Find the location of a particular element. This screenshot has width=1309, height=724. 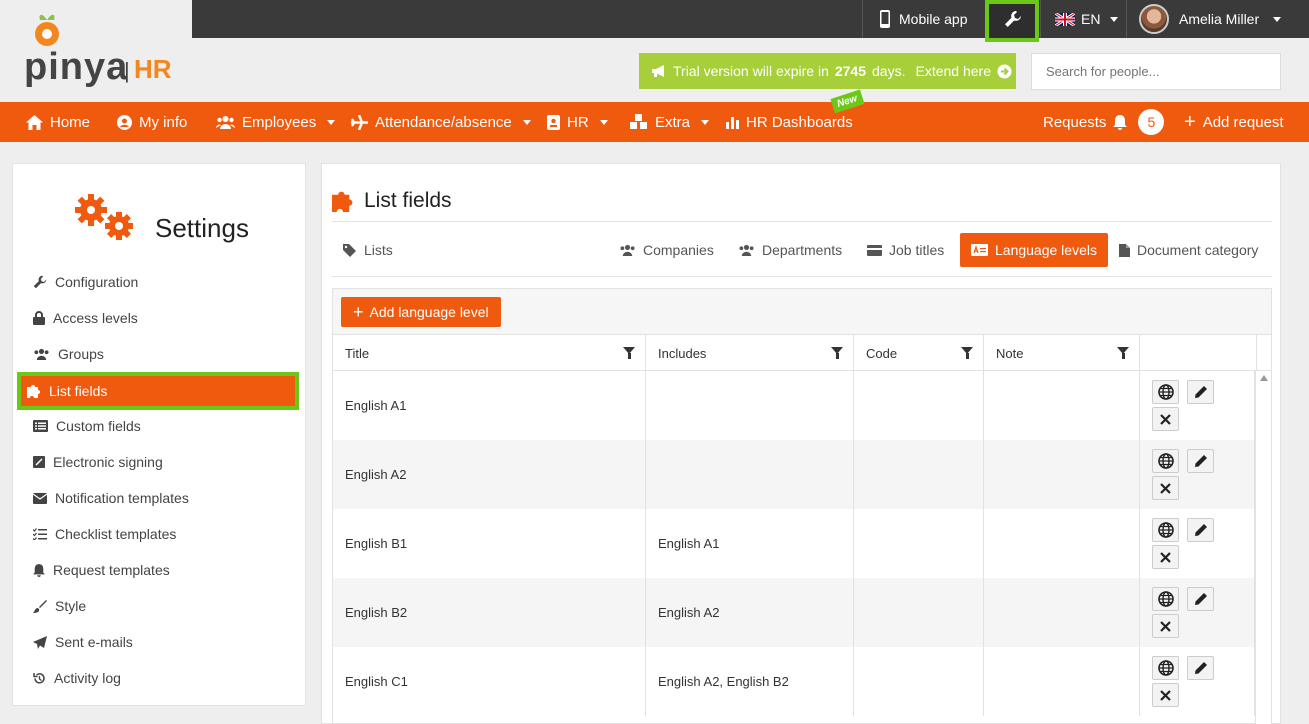

scroll-up-arrow-icon is located at coordinates (1264, 378).